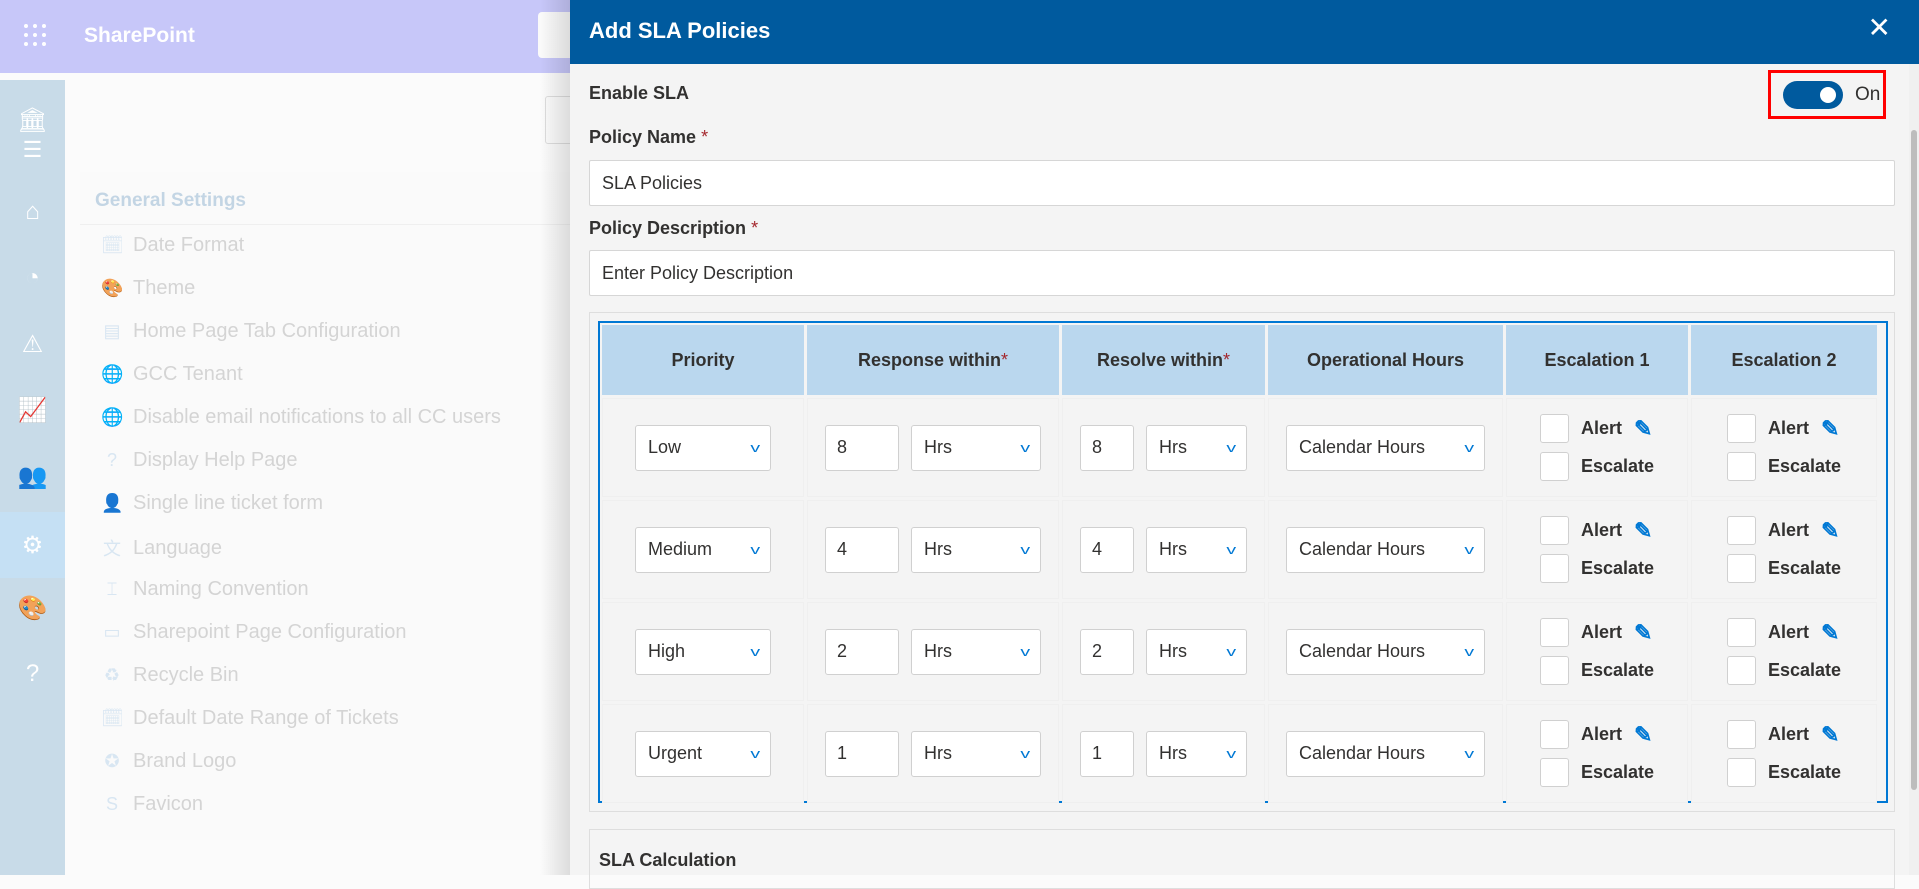 This screenshot has height=889, width=1919. Describe the element at coordinates (148, 288) in the screenshot. I see `settings-item: 🎨 Theme` at that location.